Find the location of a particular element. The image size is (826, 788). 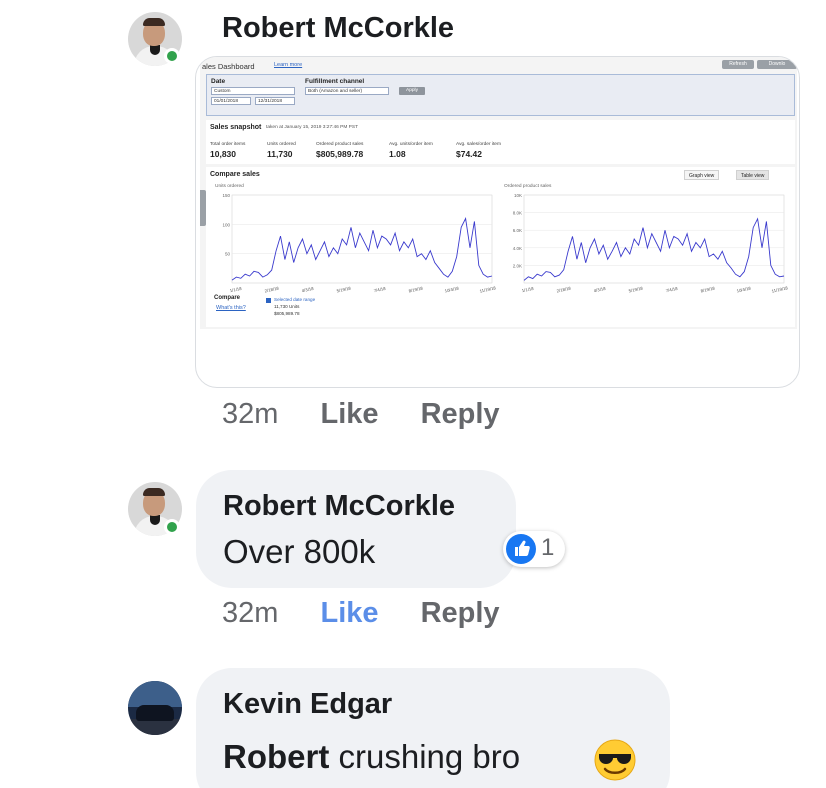

sales-summary: $805,989.78 is located at coordinates (287, 313).